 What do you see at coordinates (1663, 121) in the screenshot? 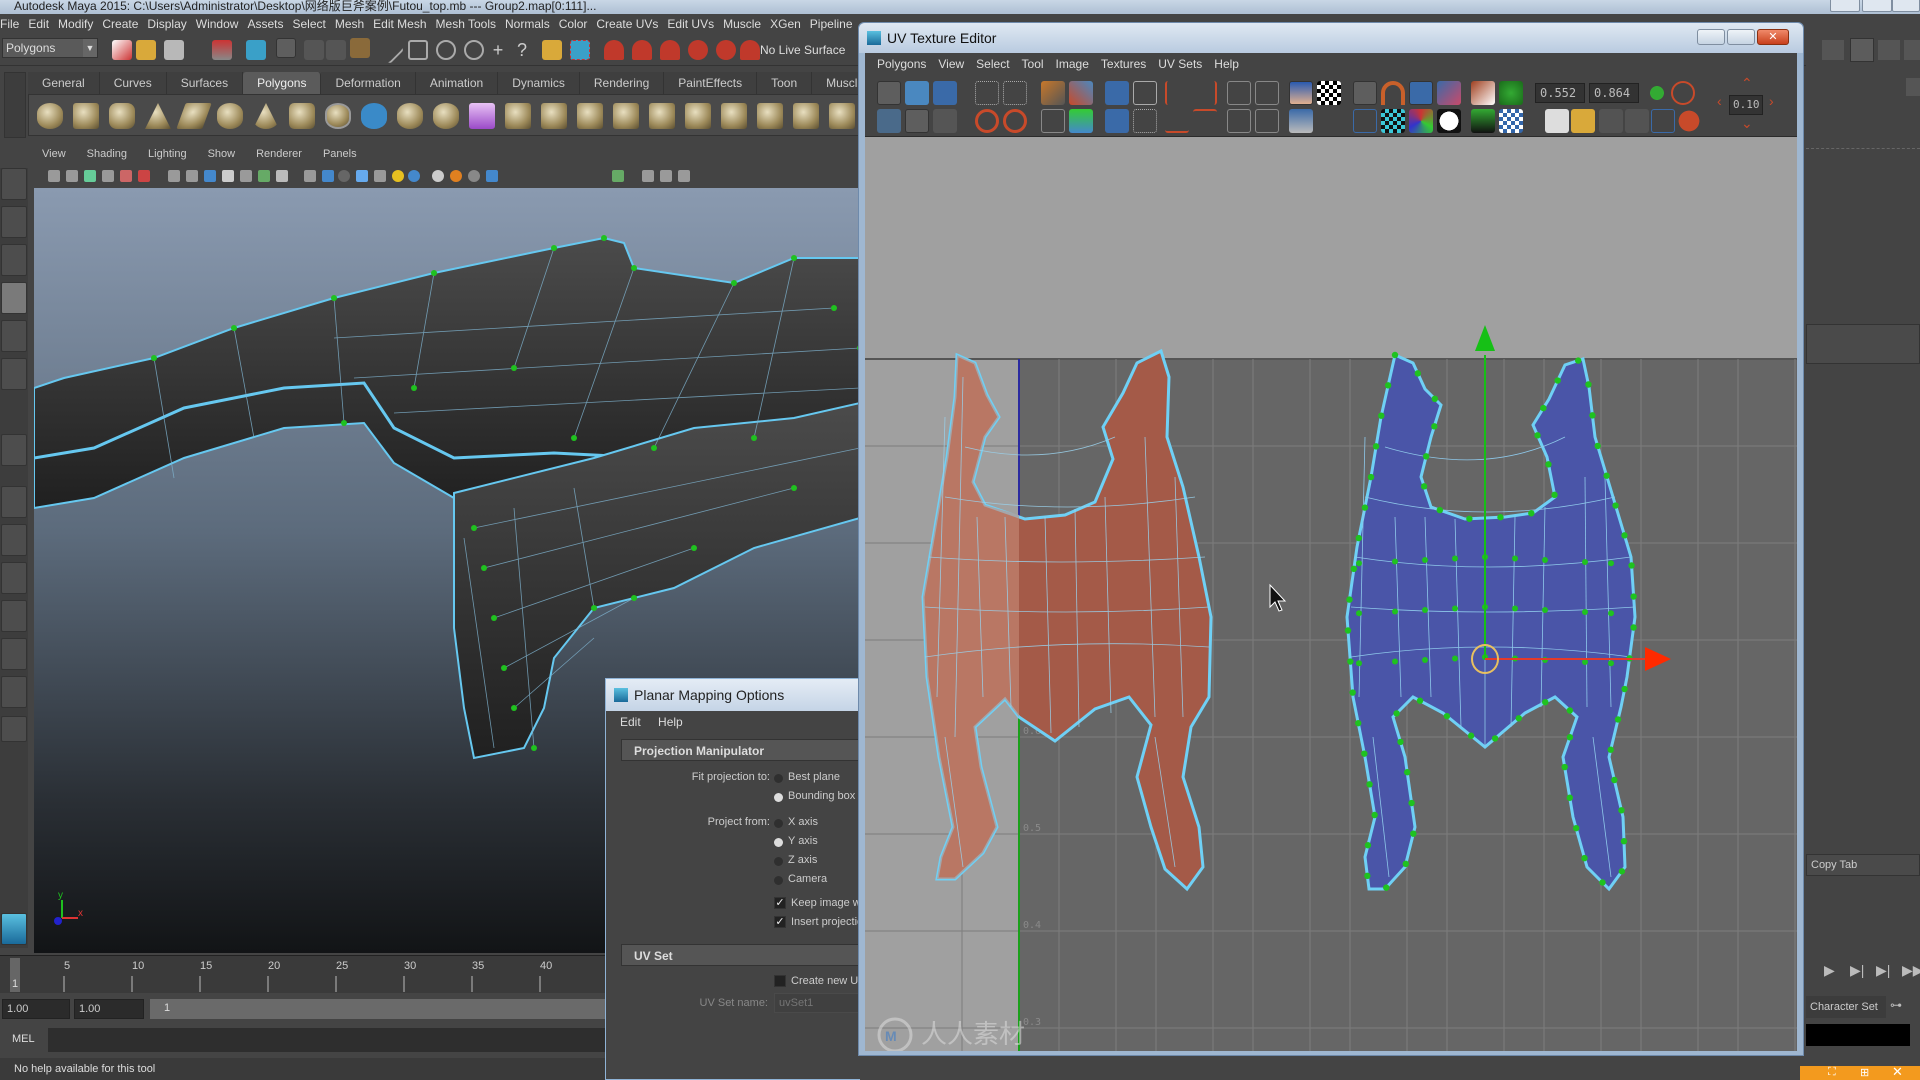
I see `cycle-uvs-icon` at bounding box center [1663, 121].